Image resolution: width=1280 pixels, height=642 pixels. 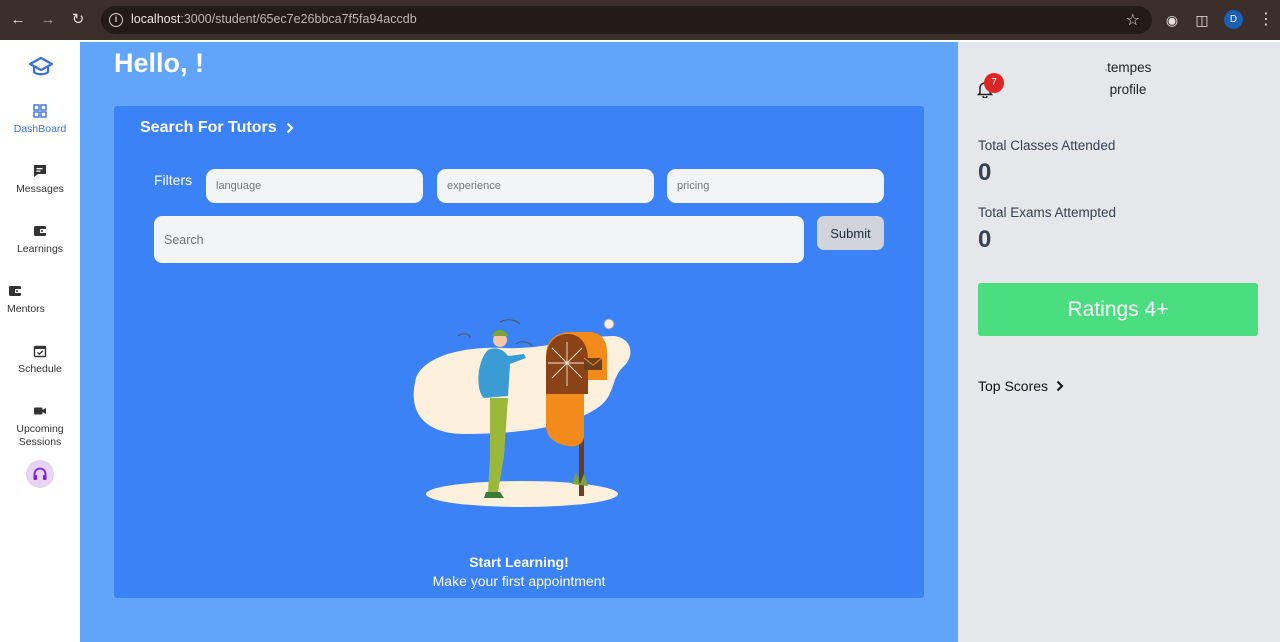 I want to click on search-input, so click(x=479, y=239).